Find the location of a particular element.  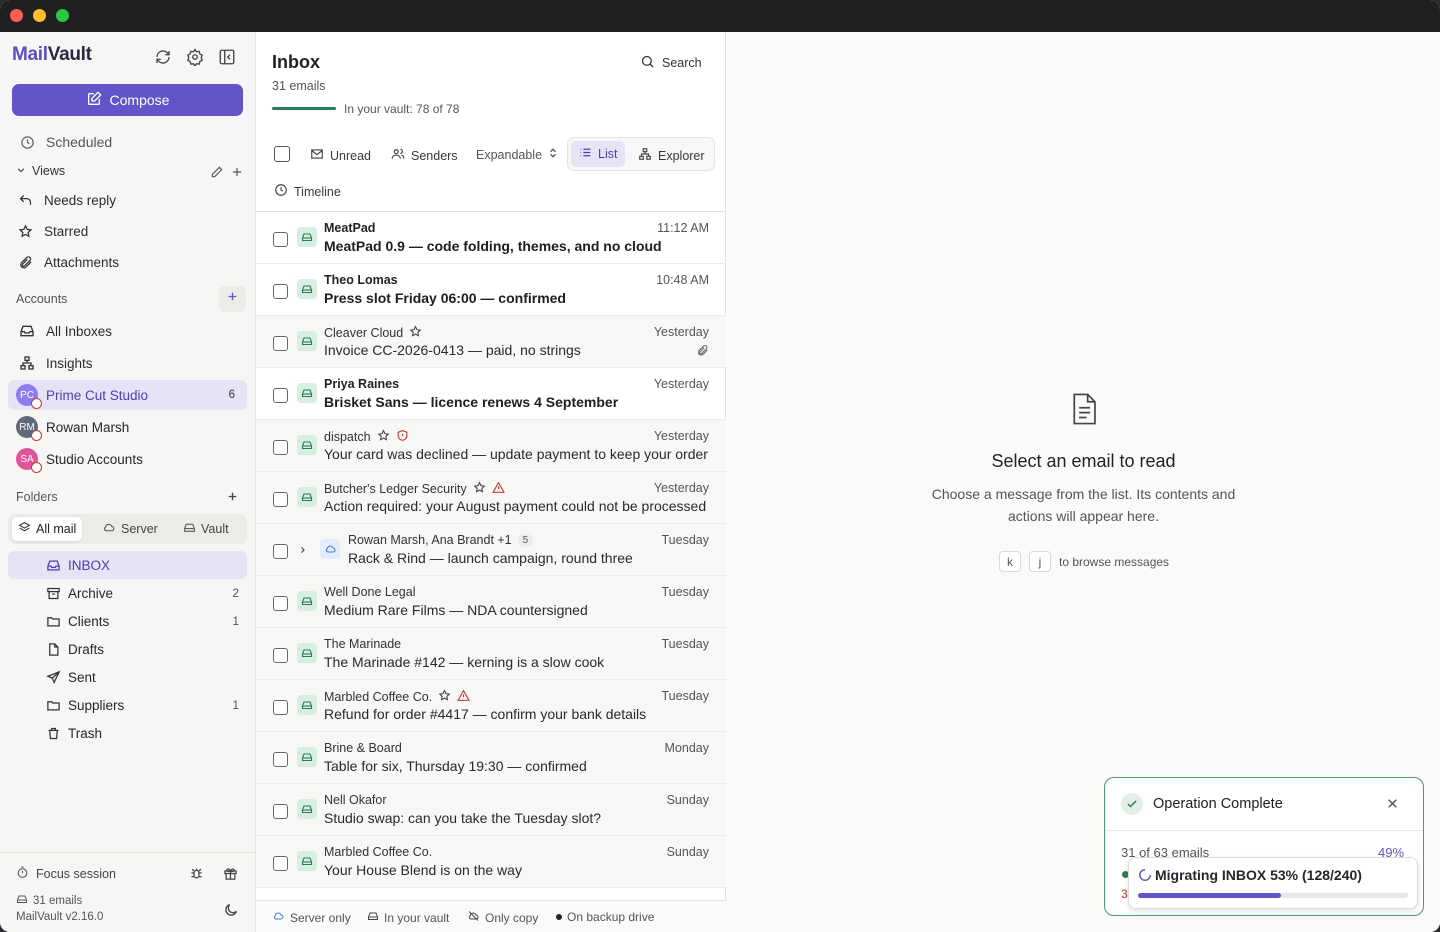

edit-views-icon is located at coordinates (217, 172).